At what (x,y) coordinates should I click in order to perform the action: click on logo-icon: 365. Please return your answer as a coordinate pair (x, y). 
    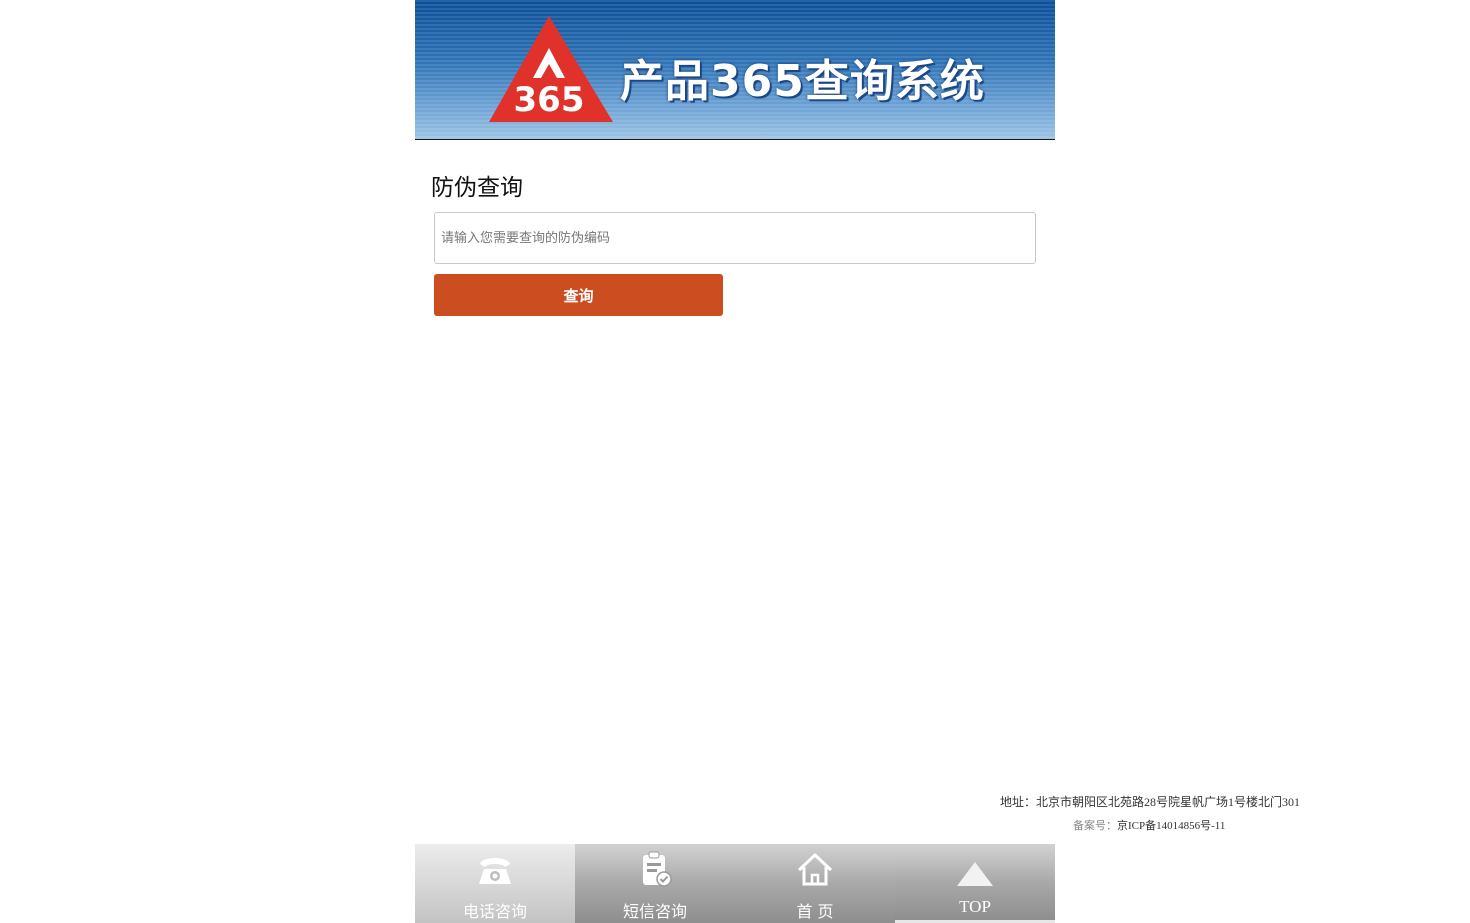
    Looking at the image, I should click on (551, 69).